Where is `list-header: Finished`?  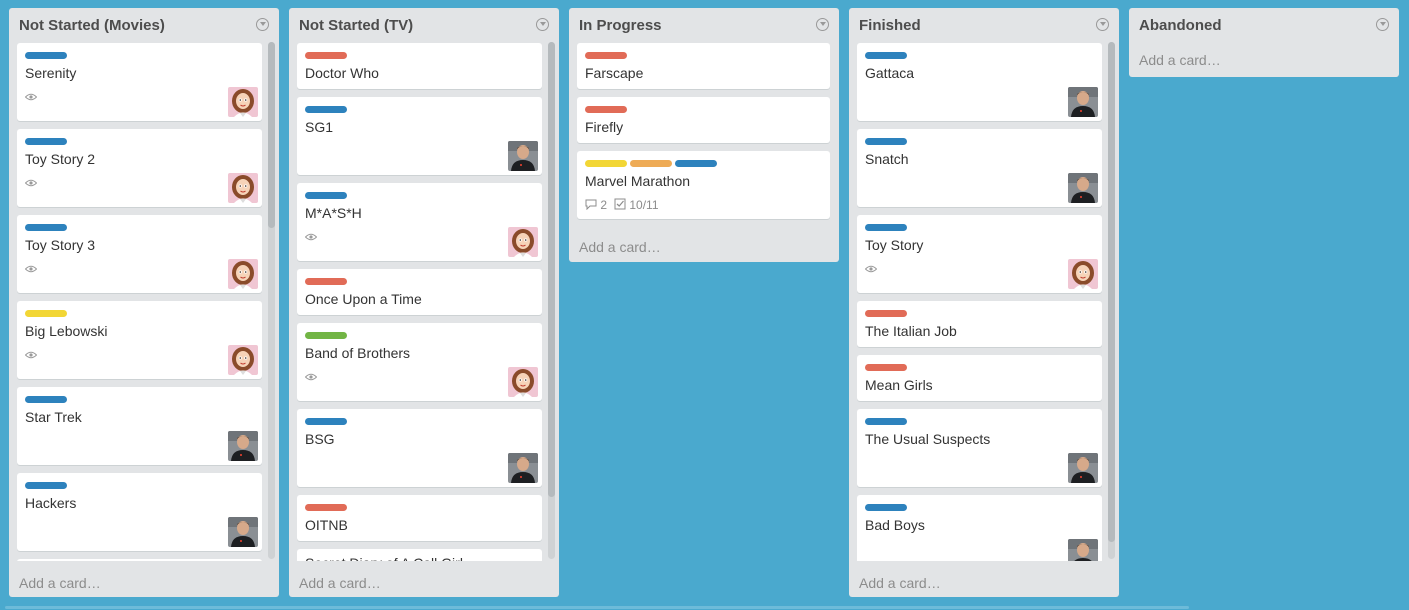 list-header: Finished is located at coordinates (984, 25).